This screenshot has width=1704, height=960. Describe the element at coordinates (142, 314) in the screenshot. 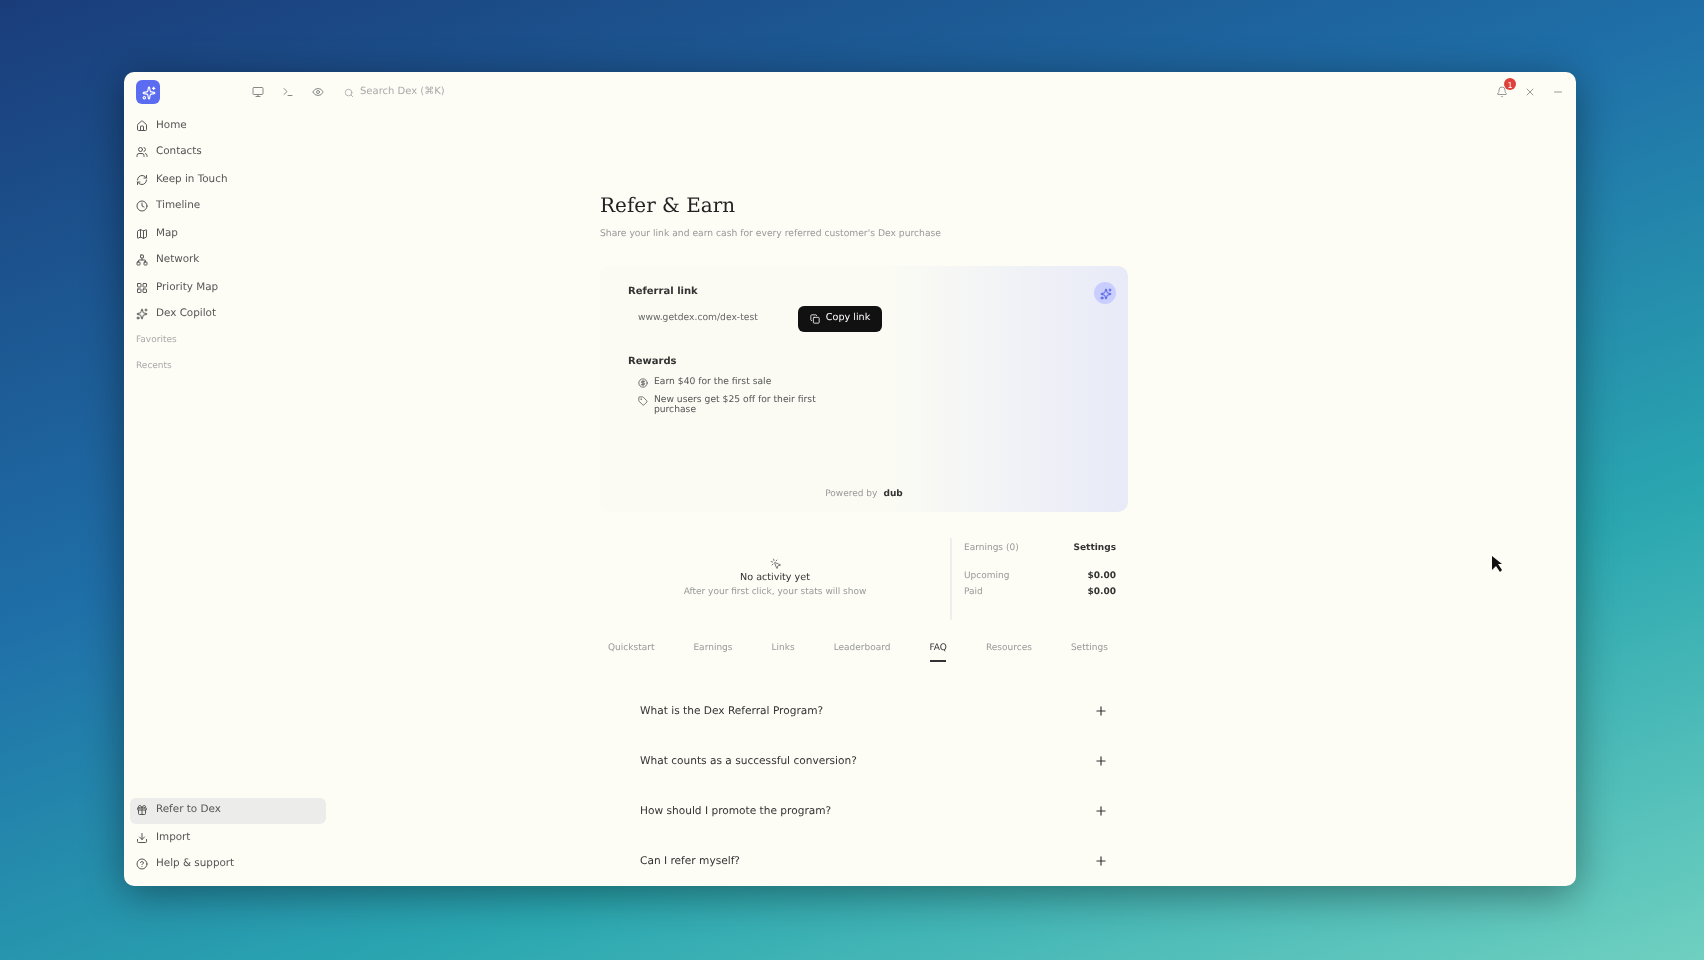

I see `sparkle-icon` at that location.